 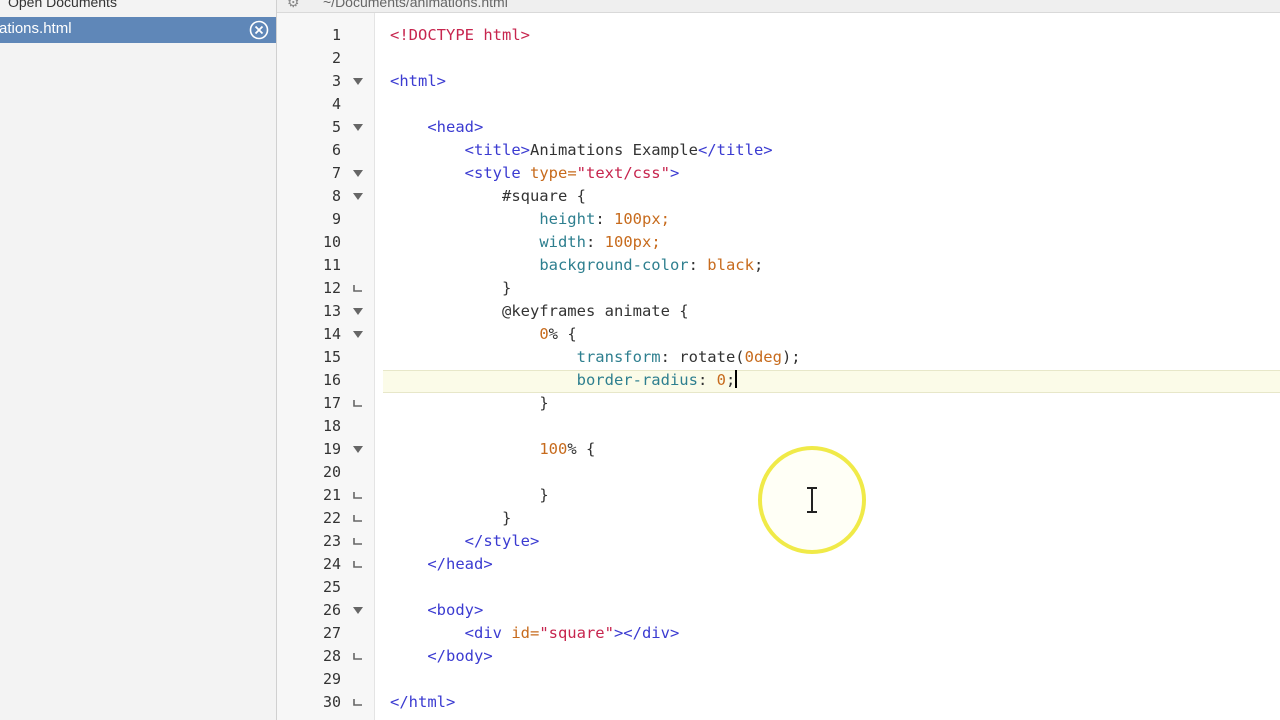 I want to click on line-number: 16, so click(x=331, y=380).